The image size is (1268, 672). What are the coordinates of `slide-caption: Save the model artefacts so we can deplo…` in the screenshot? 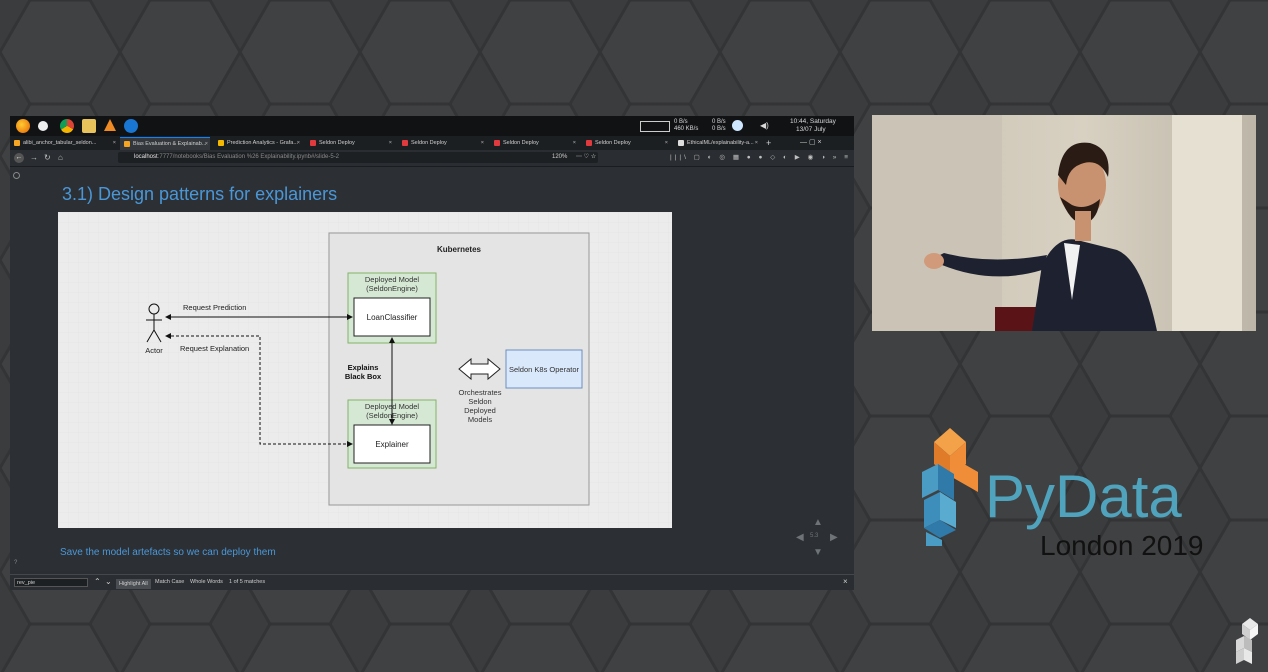 It's located at (168, 552).